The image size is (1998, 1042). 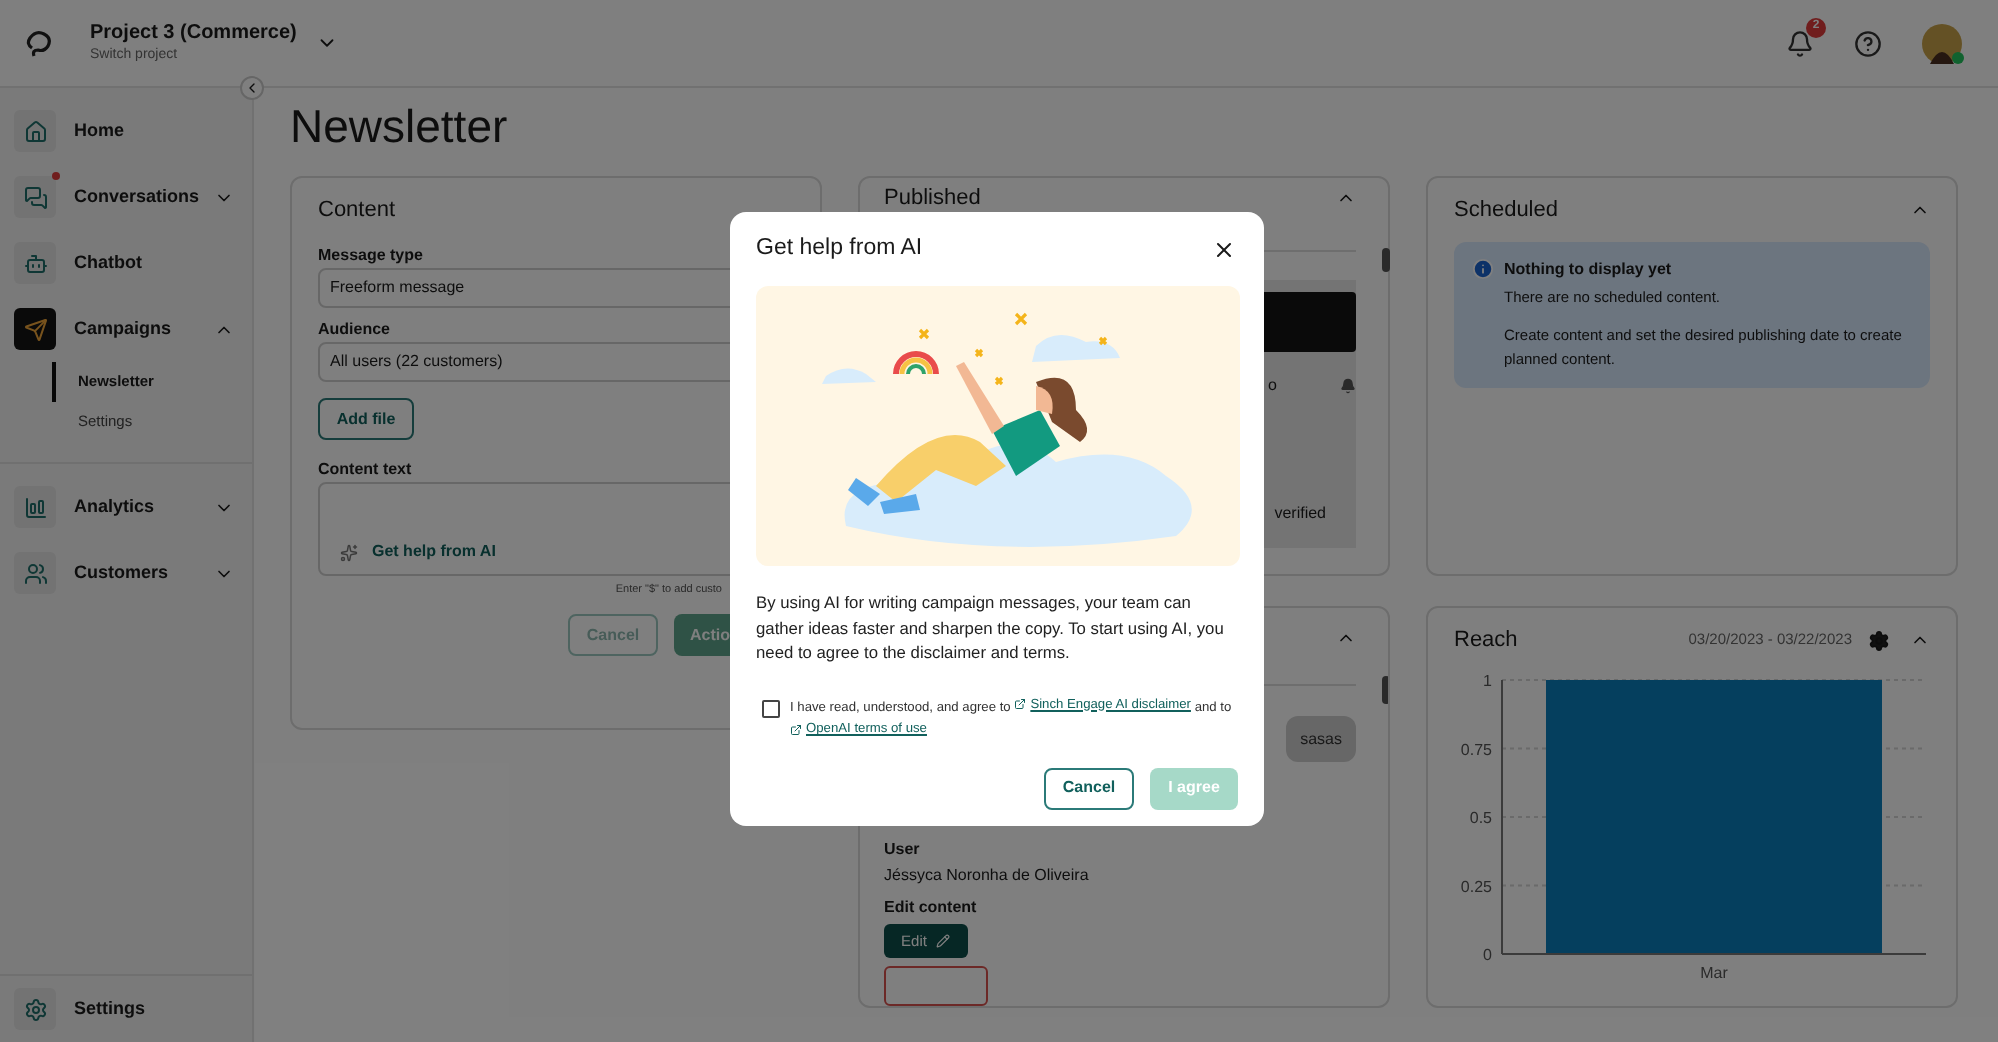 I want to click on card-title: Reach, so click(x=1486, y=640).